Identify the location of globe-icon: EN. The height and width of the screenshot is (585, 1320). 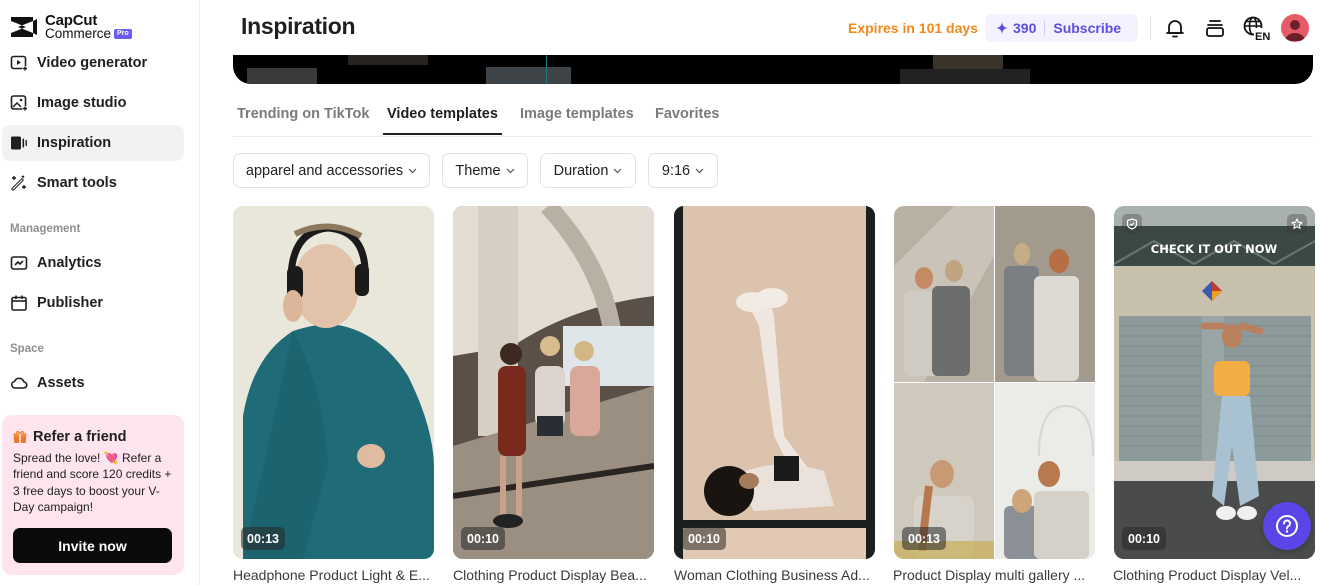
(1257, 28).